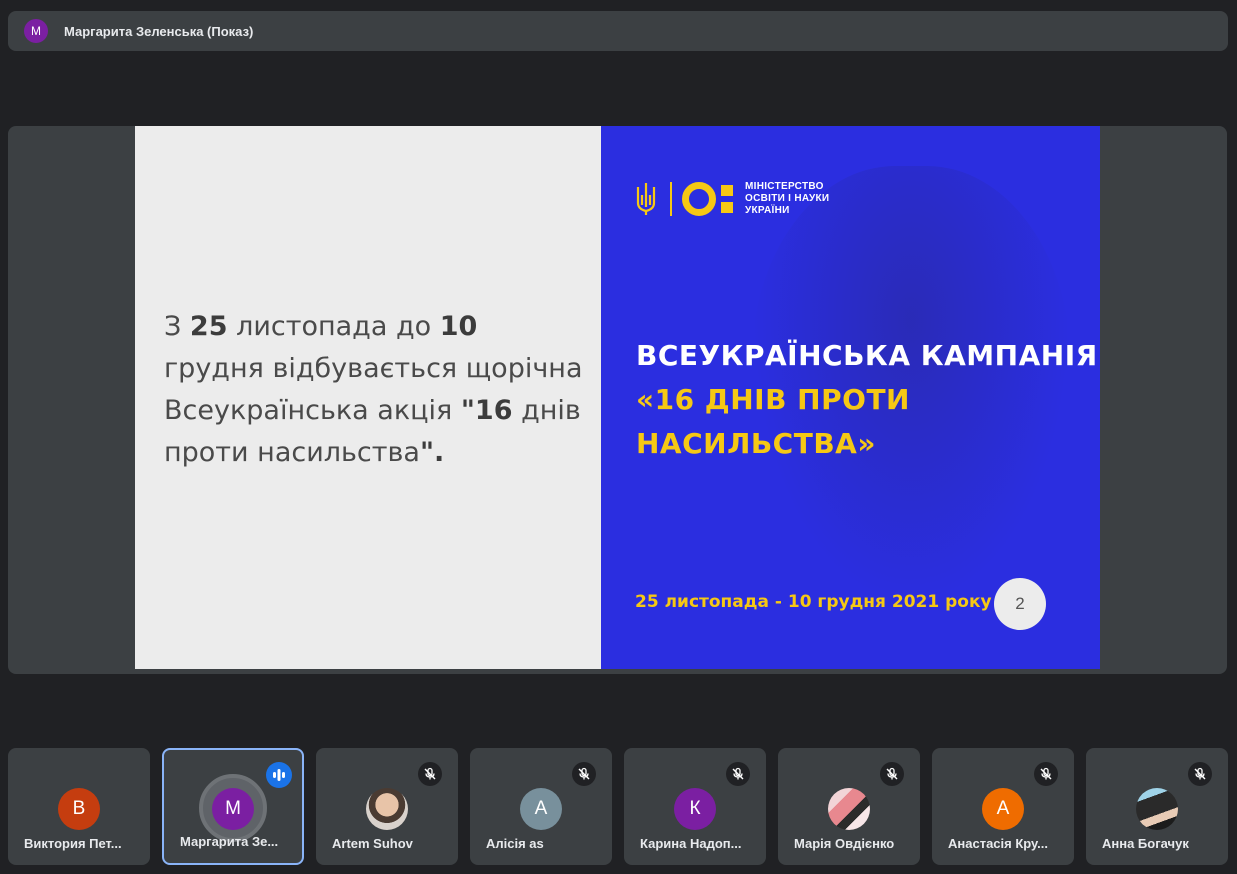  What do you see at coordinates (784, 186) in the screenshot?
I see `ministry-name-line: МІНІСТЕРСТВО` at bounding box center [784, 186].